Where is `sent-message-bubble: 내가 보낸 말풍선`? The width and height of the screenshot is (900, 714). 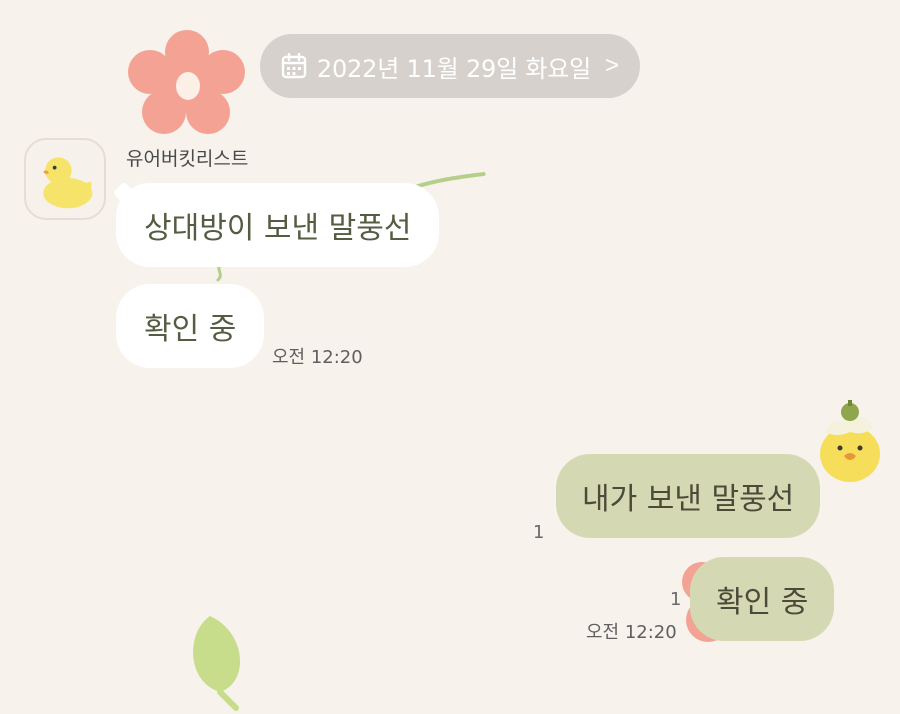
sent-message-bubble: 내가 보낸 말풍선 is located at coordinates (688, 496).